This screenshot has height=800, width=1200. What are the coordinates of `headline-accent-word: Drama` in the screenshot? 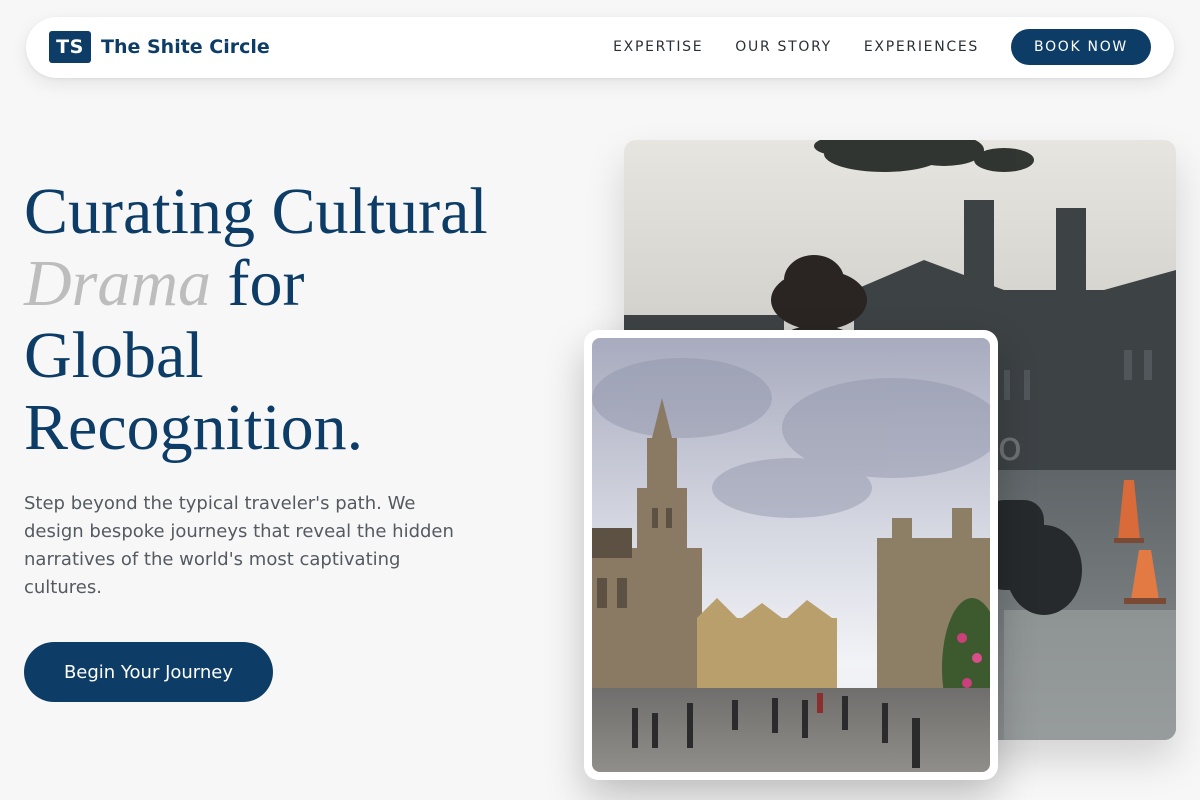 It's located at (118, 283).